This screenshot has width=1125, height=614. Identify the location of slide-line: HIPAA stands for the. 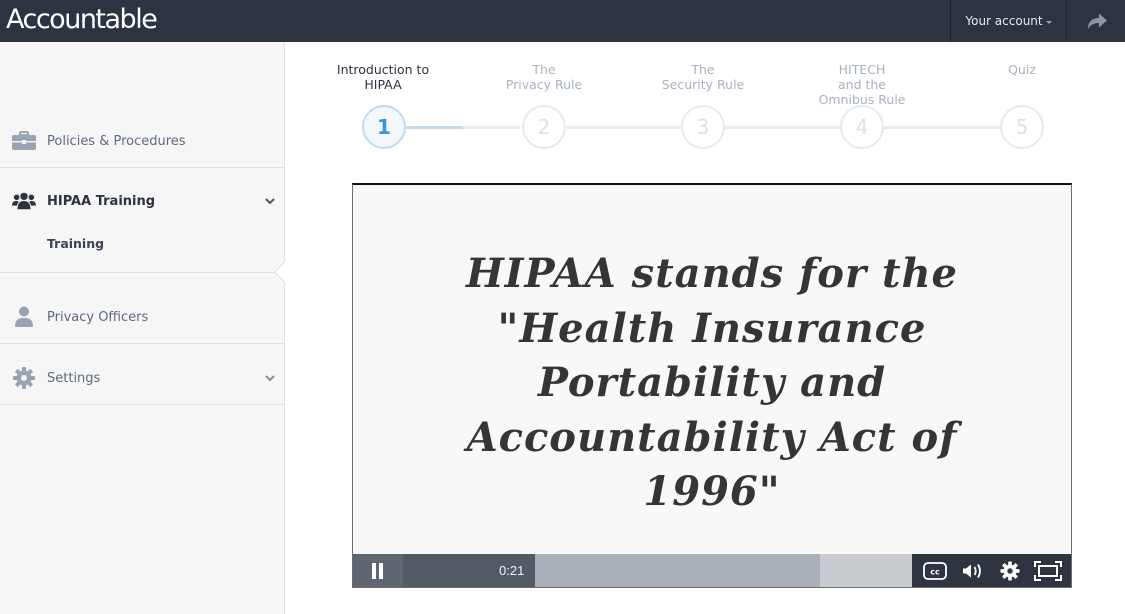
(712, 273).